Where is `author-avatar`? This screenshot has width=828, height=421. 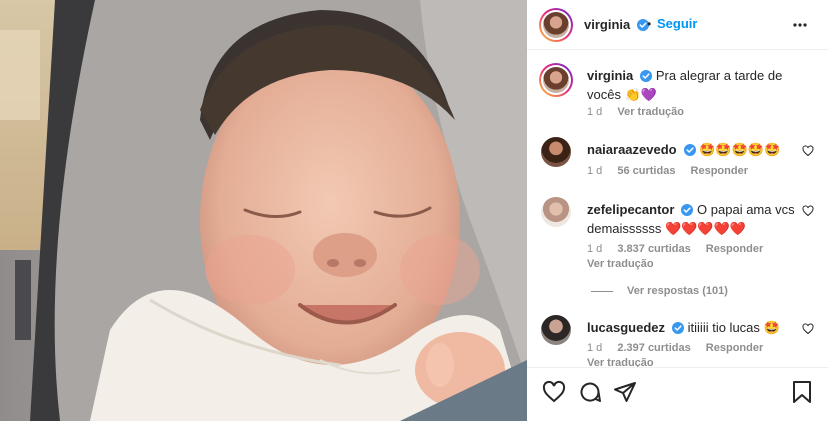 author-avatar is located at coordinates (556, 25).